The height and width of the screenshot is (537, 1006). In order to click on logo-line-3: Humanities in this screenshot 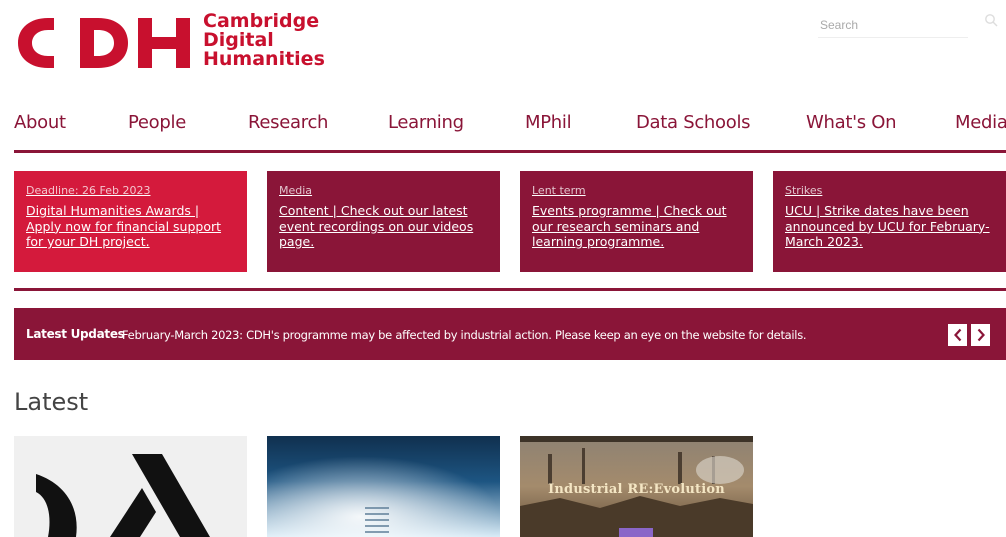, I will do `click(264, 59)`.